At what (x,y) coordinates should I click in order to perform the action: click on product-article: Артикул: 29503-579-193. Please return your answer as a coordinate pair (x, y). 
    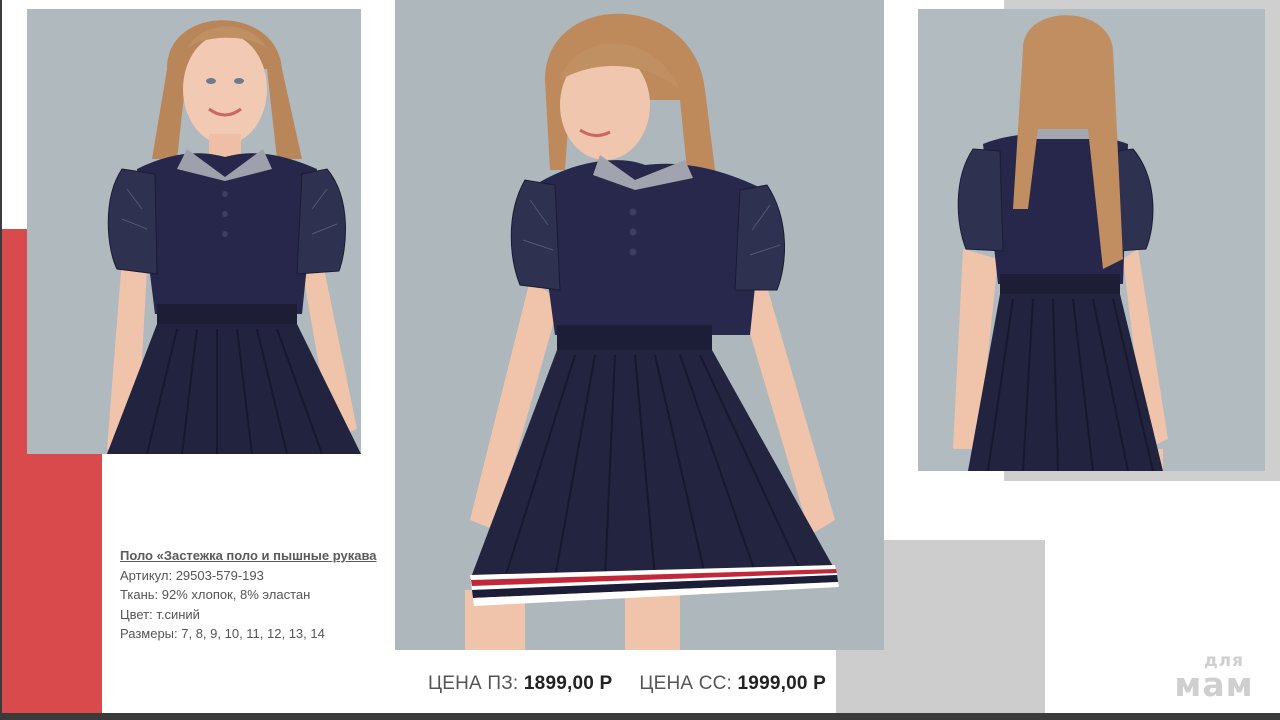
    Looking at the image, I should click on (192, 575).